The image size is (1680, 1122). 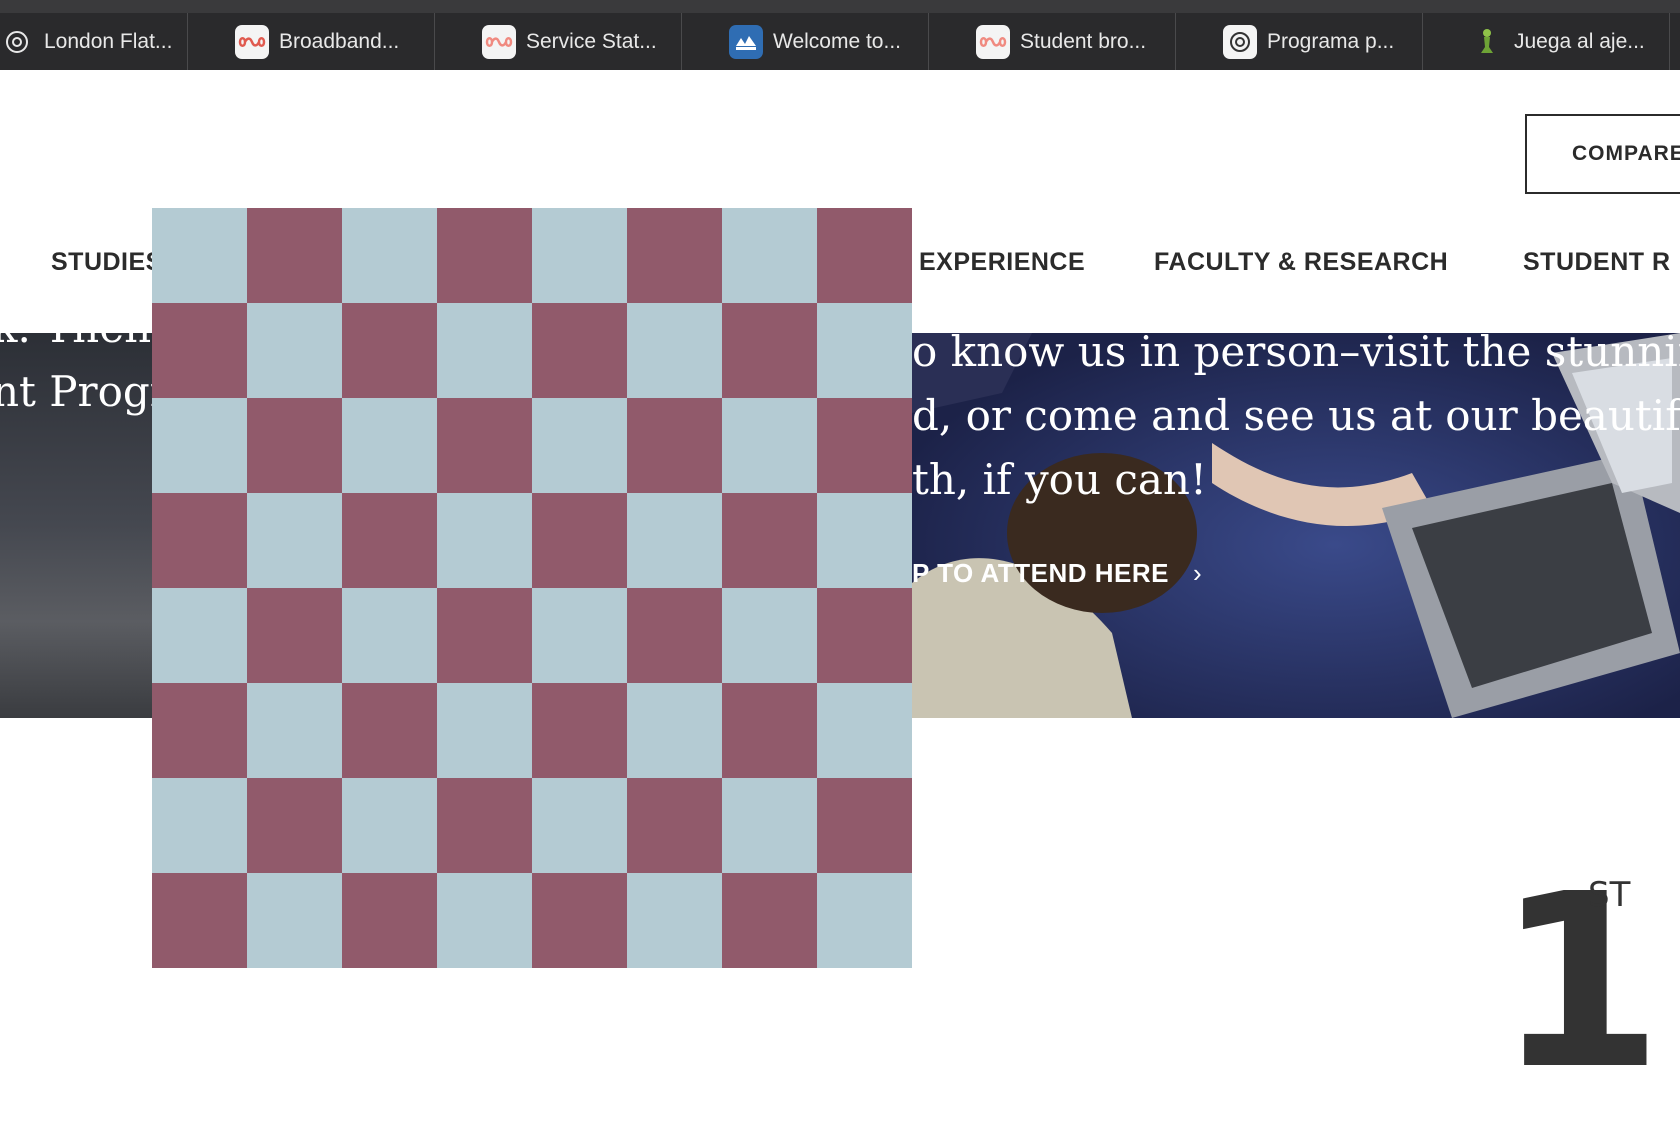 What do you see at coordinates (1609, 895) in the screenshot?
I see `ranking-suffix: ST` at bounding box center [1609, 895].